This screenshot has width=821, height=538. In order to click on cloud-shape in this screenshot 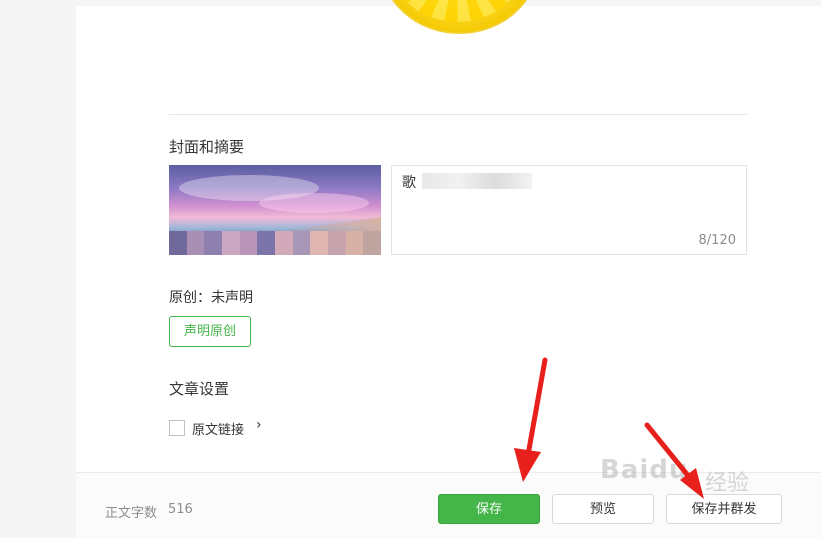, I will do `click(314, 203)`.